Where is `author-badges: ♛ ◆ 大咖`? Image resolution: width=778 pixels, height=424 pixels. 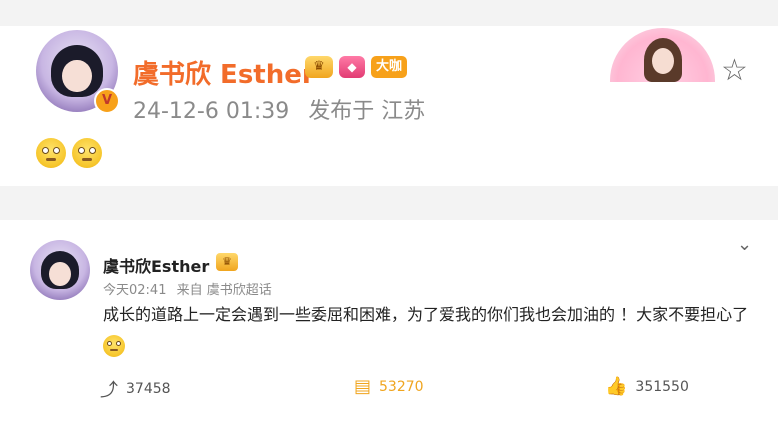
author-badges: ♛ ◆ 大咖 is located at coordinates (356, 67).